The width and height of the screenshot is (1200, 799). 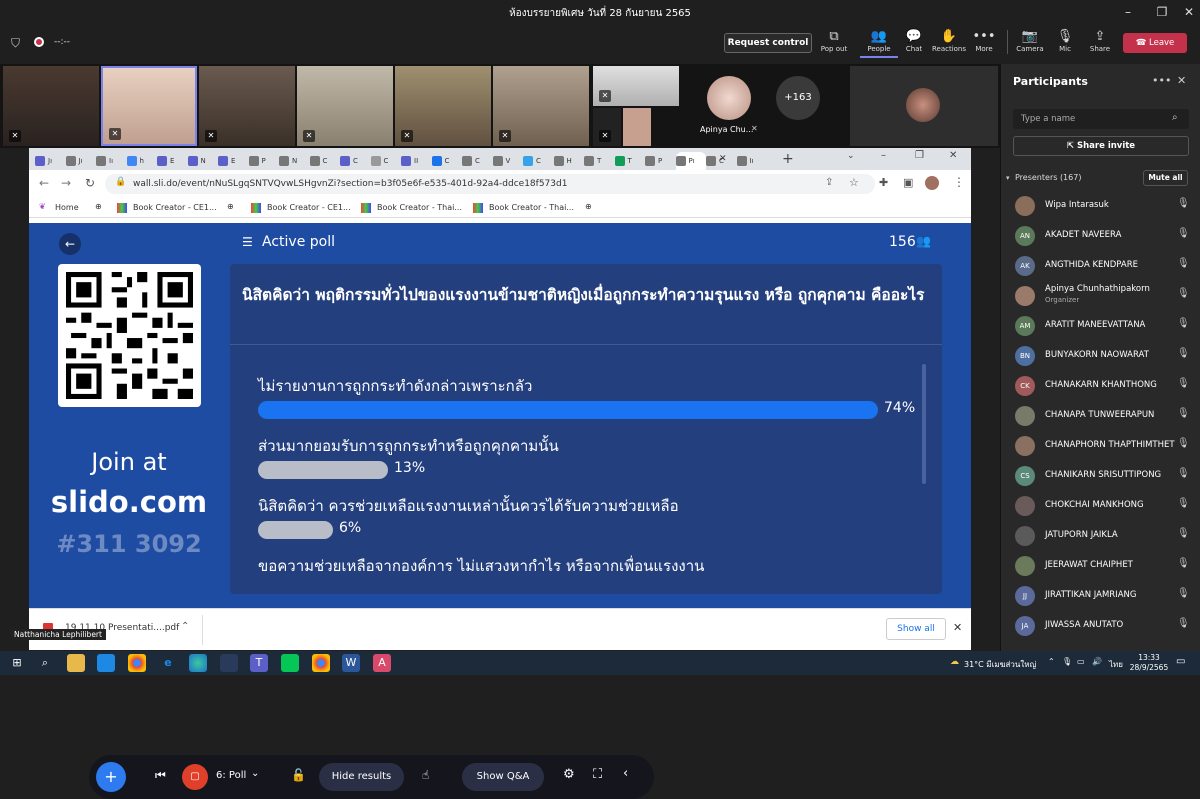 I want to click on participant-row: Wipa Intarasuk 🎙, so click(x=1103, y=206).